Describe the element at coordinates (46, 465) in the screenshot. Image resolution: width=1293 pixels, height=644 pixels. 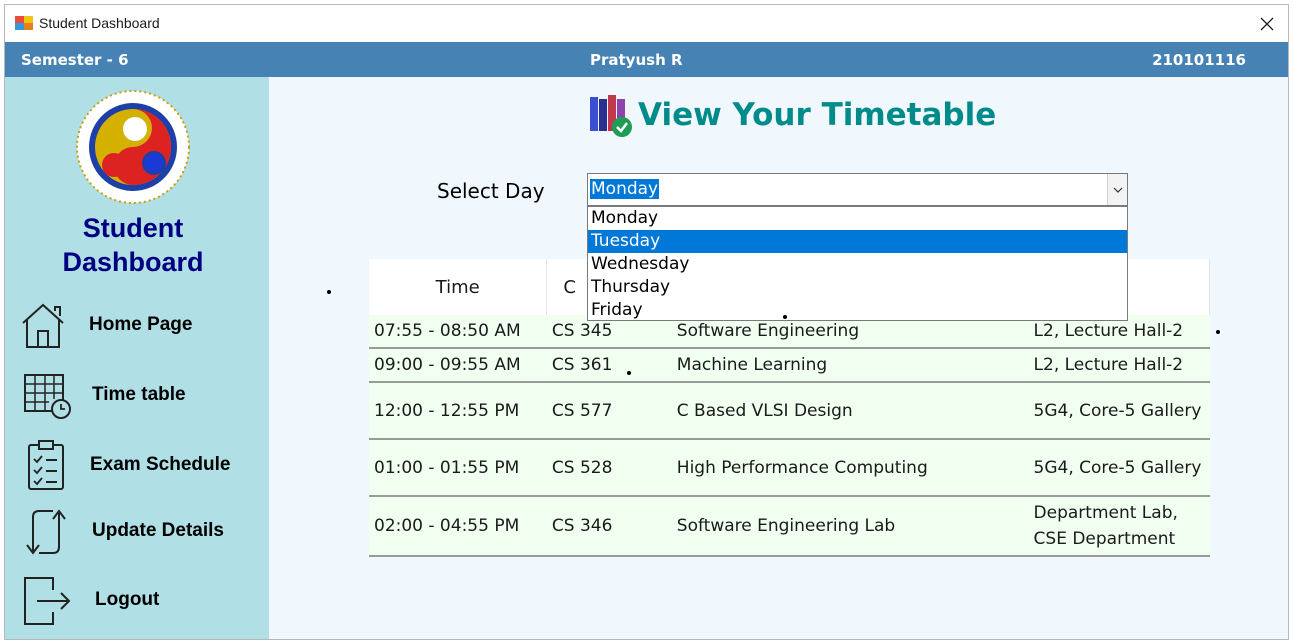
I see `clipboard-check-icon` at that location.